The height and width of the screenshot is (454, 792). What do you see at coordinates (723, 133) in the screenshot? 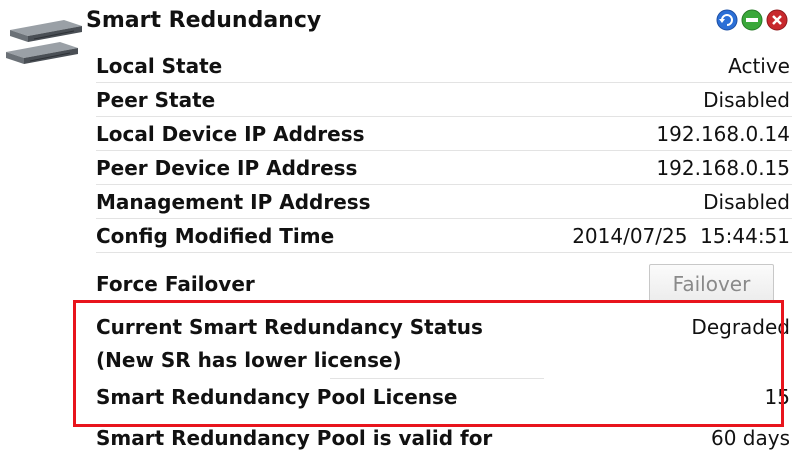
I see `row-value: 192.168.0.14` at bounding box center [723, 133].